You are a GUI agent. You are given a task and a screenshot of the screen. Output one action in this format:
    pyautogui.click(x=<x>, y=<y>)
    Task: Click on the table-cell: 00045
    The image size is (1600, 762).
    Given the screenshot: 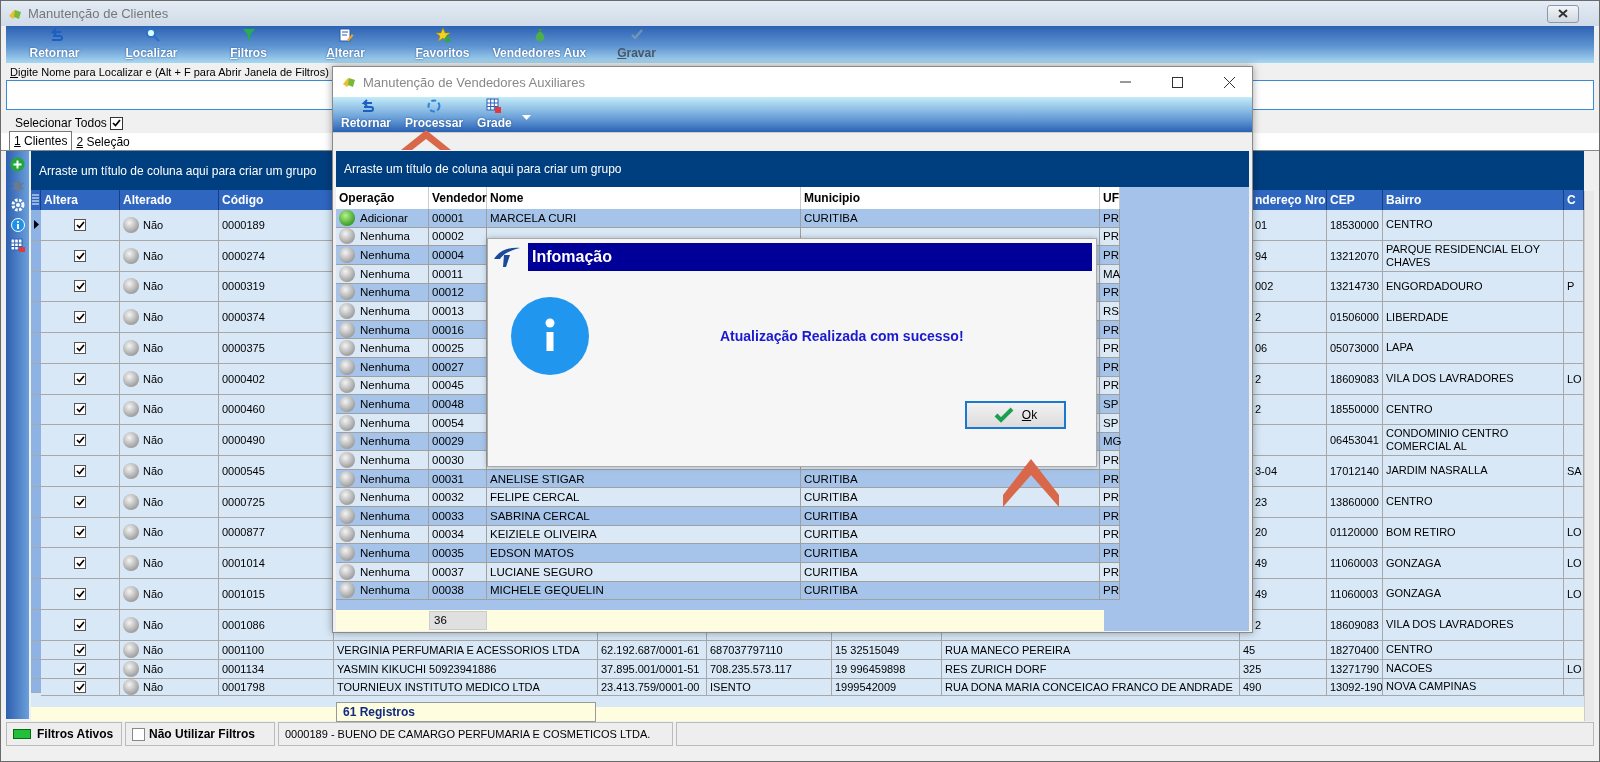 What is the action you would take?
    pyautogui.click(x=448, y=385)
    